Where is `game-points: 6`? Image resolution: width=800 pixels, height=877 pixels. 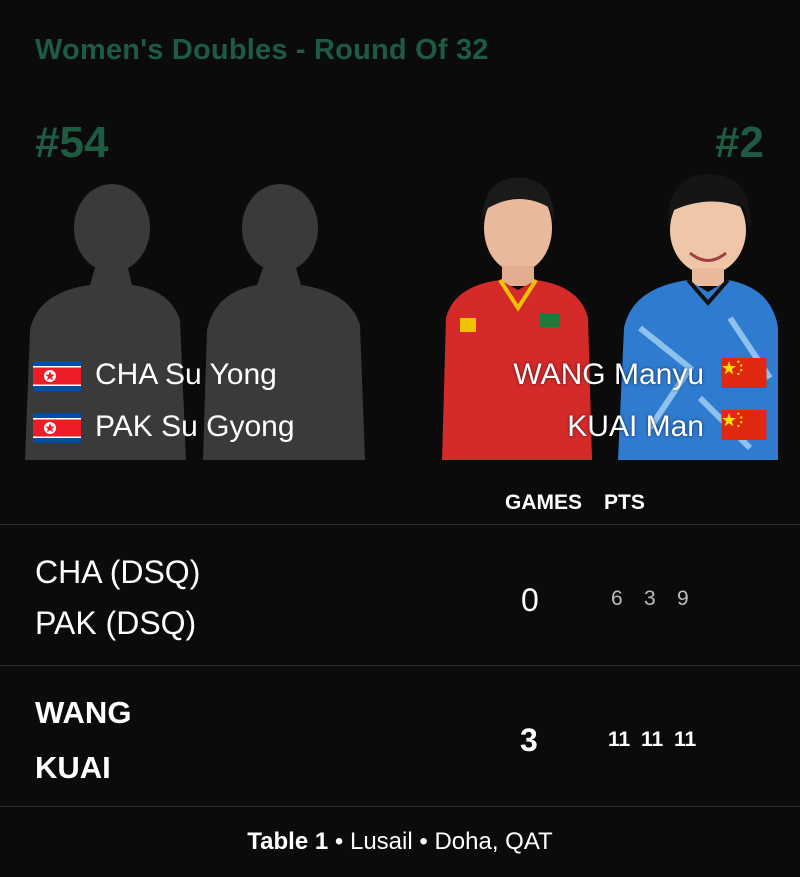
game-points: 6 is located at coordinates (617, 598).